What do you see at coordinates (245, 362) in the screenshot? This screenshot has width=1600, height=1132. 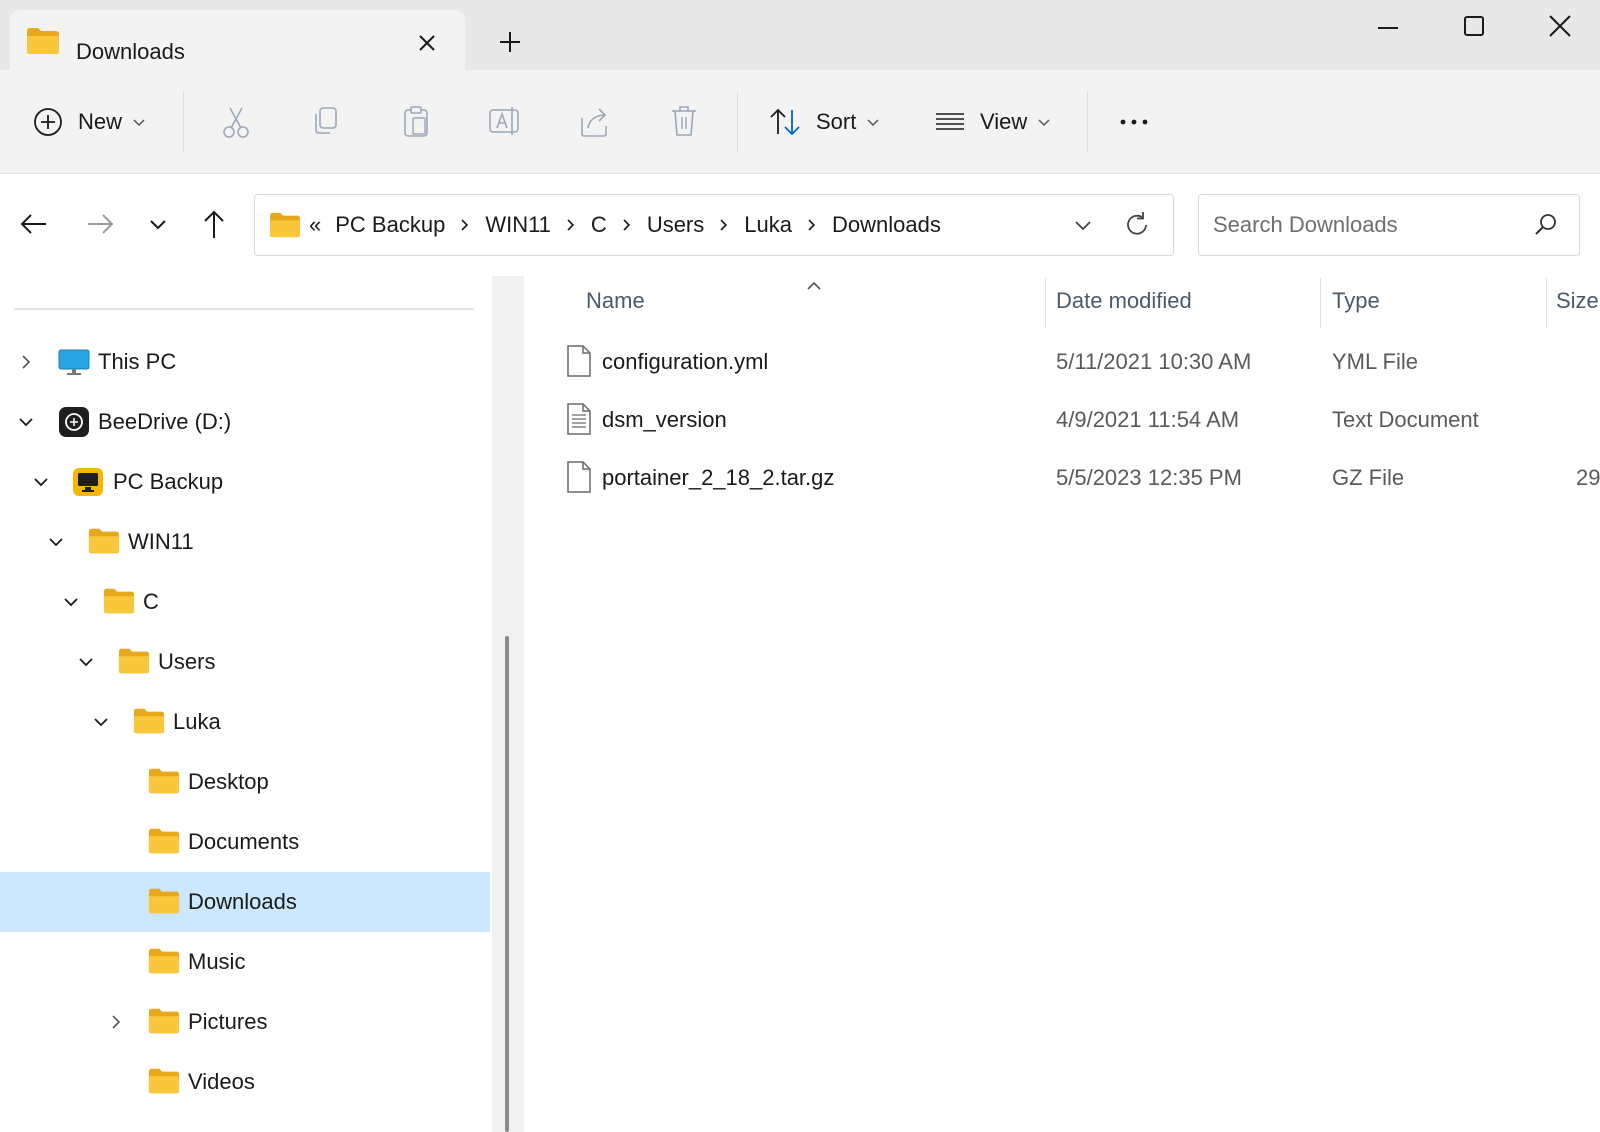 I see `sidebar-item-this-pc: This PC` at bounding box center [245, 362].